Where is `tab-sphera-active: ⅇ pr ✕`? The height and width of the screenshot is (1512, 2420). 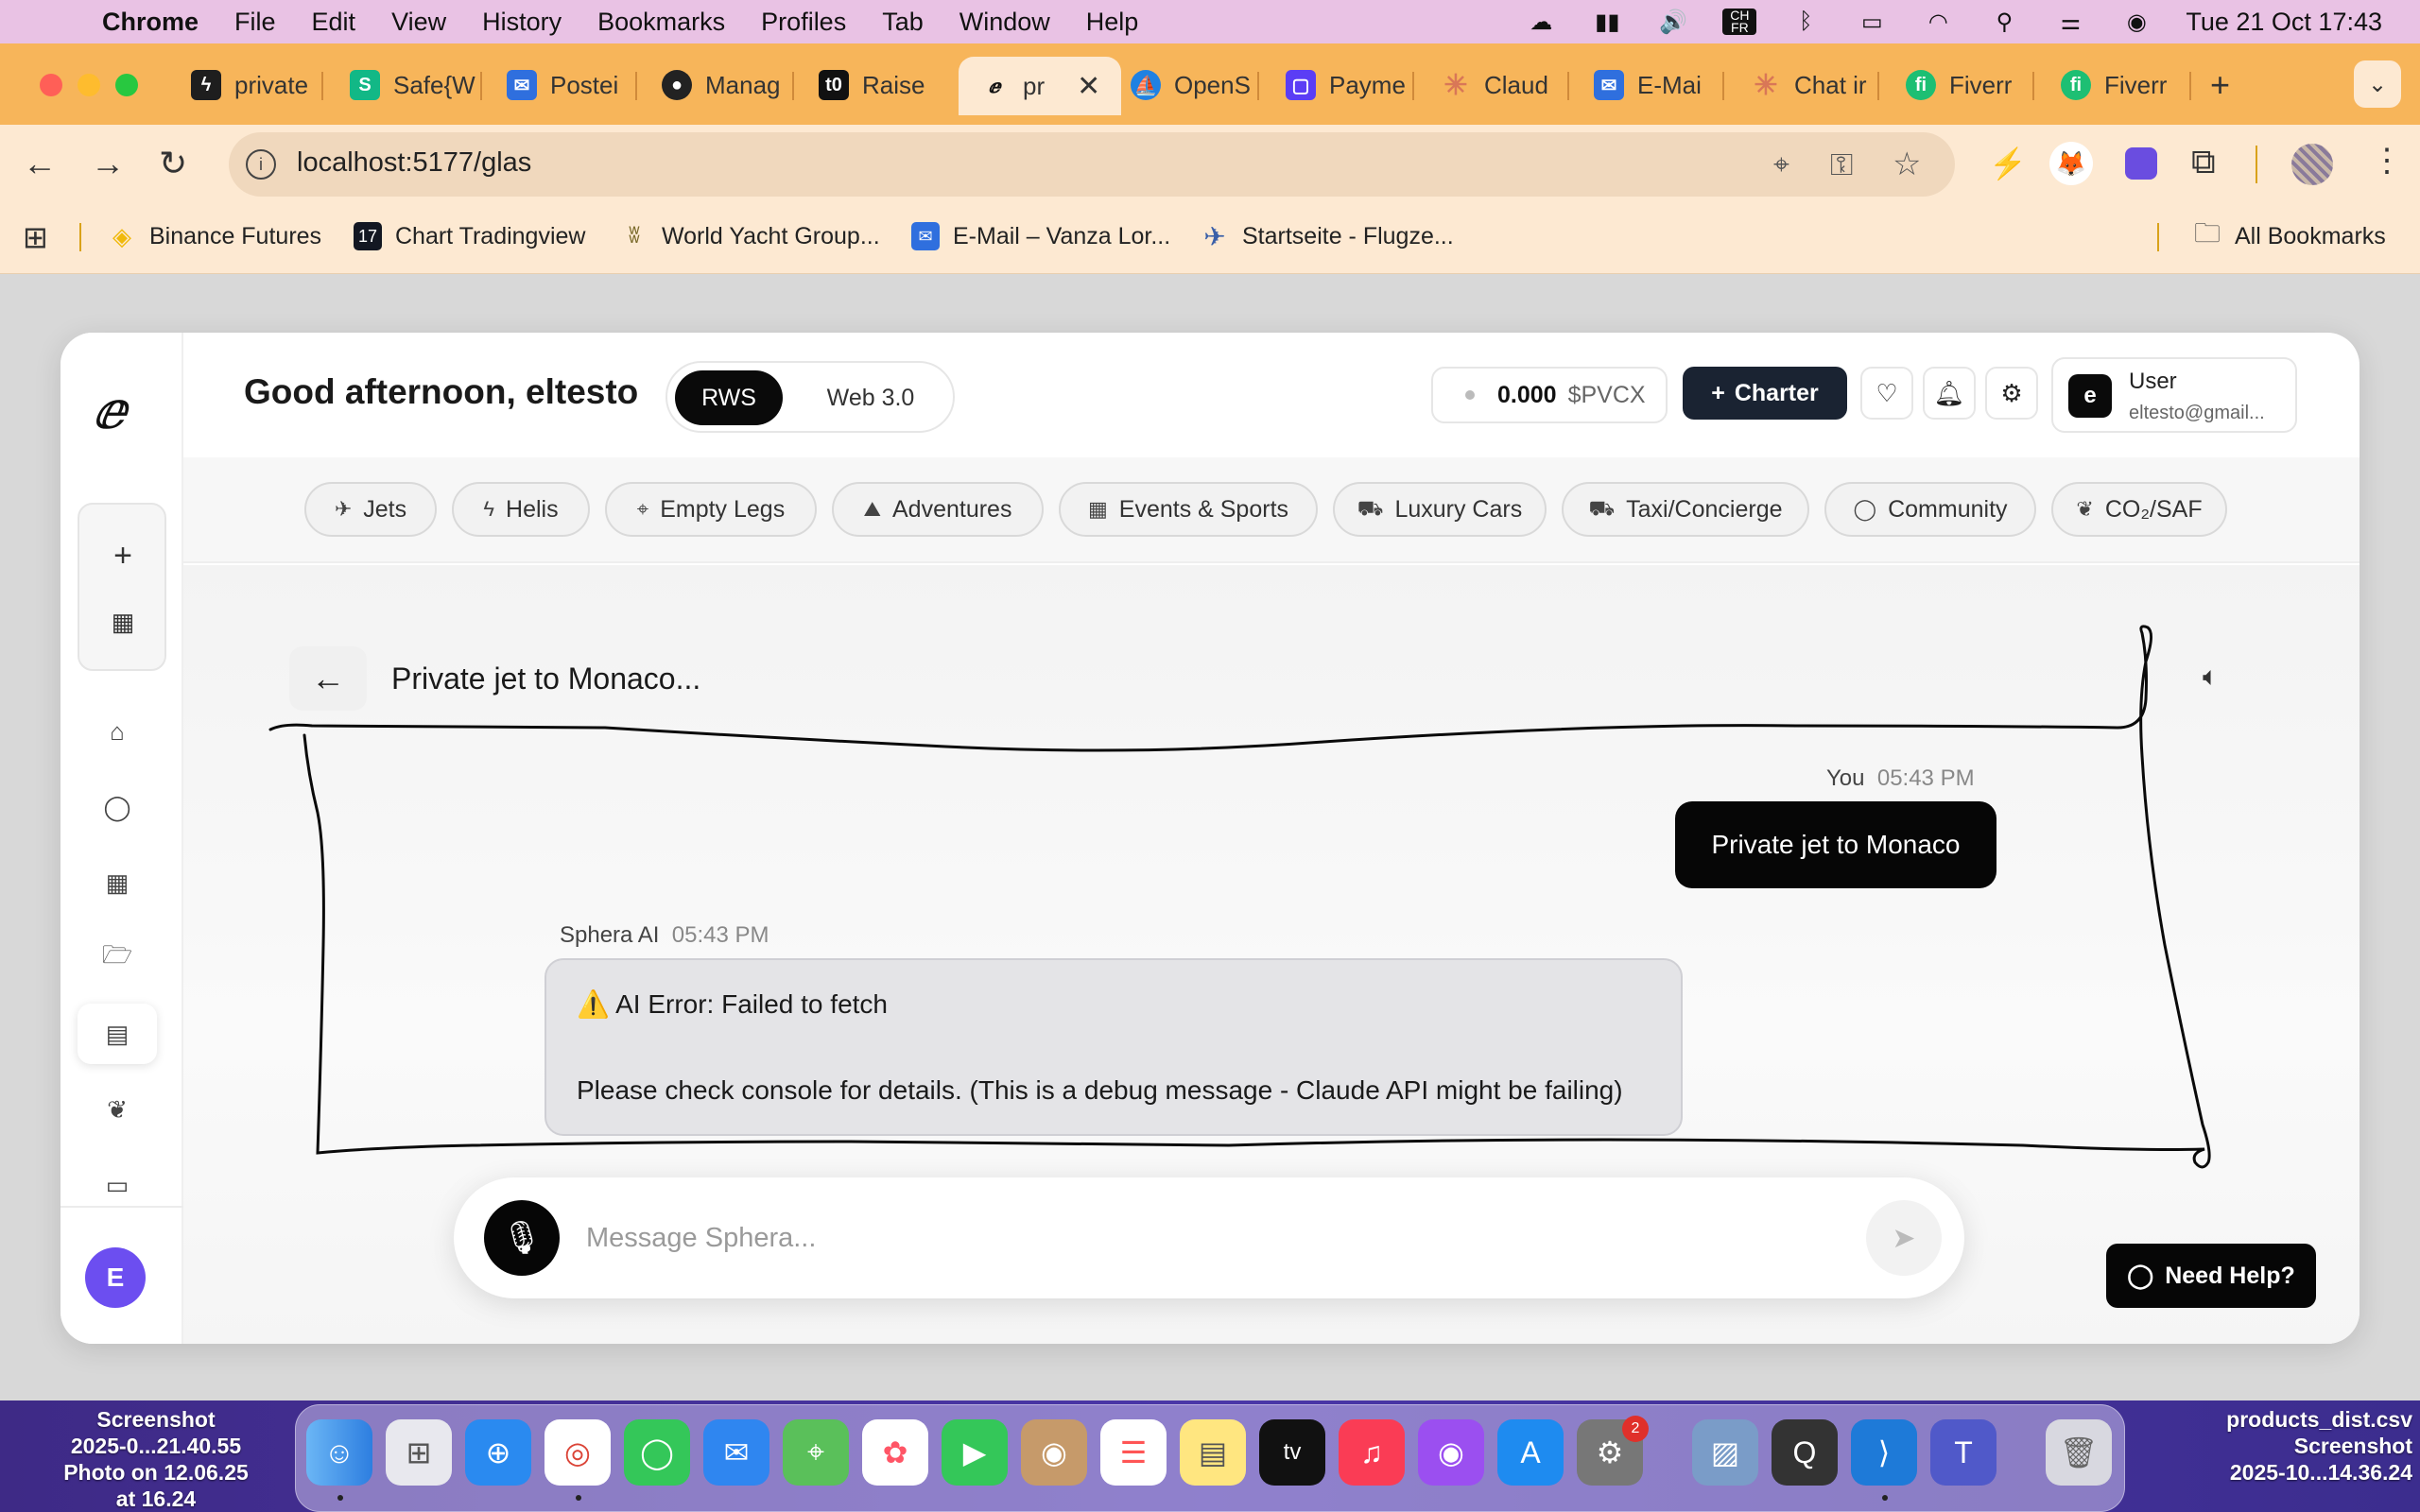 tab-sphera-active: ⅇ pr ✕ is located at coordinates (1040, 86).